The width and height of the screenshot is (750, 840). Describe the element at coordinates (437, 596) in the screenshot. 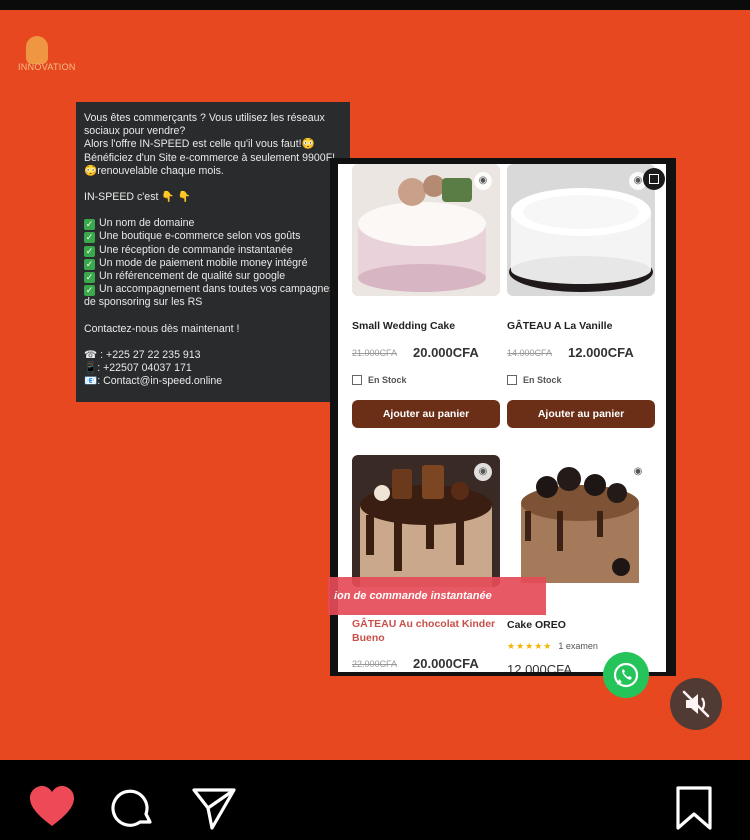

I see `caption-banner: ion de commande instantanée` at that location.